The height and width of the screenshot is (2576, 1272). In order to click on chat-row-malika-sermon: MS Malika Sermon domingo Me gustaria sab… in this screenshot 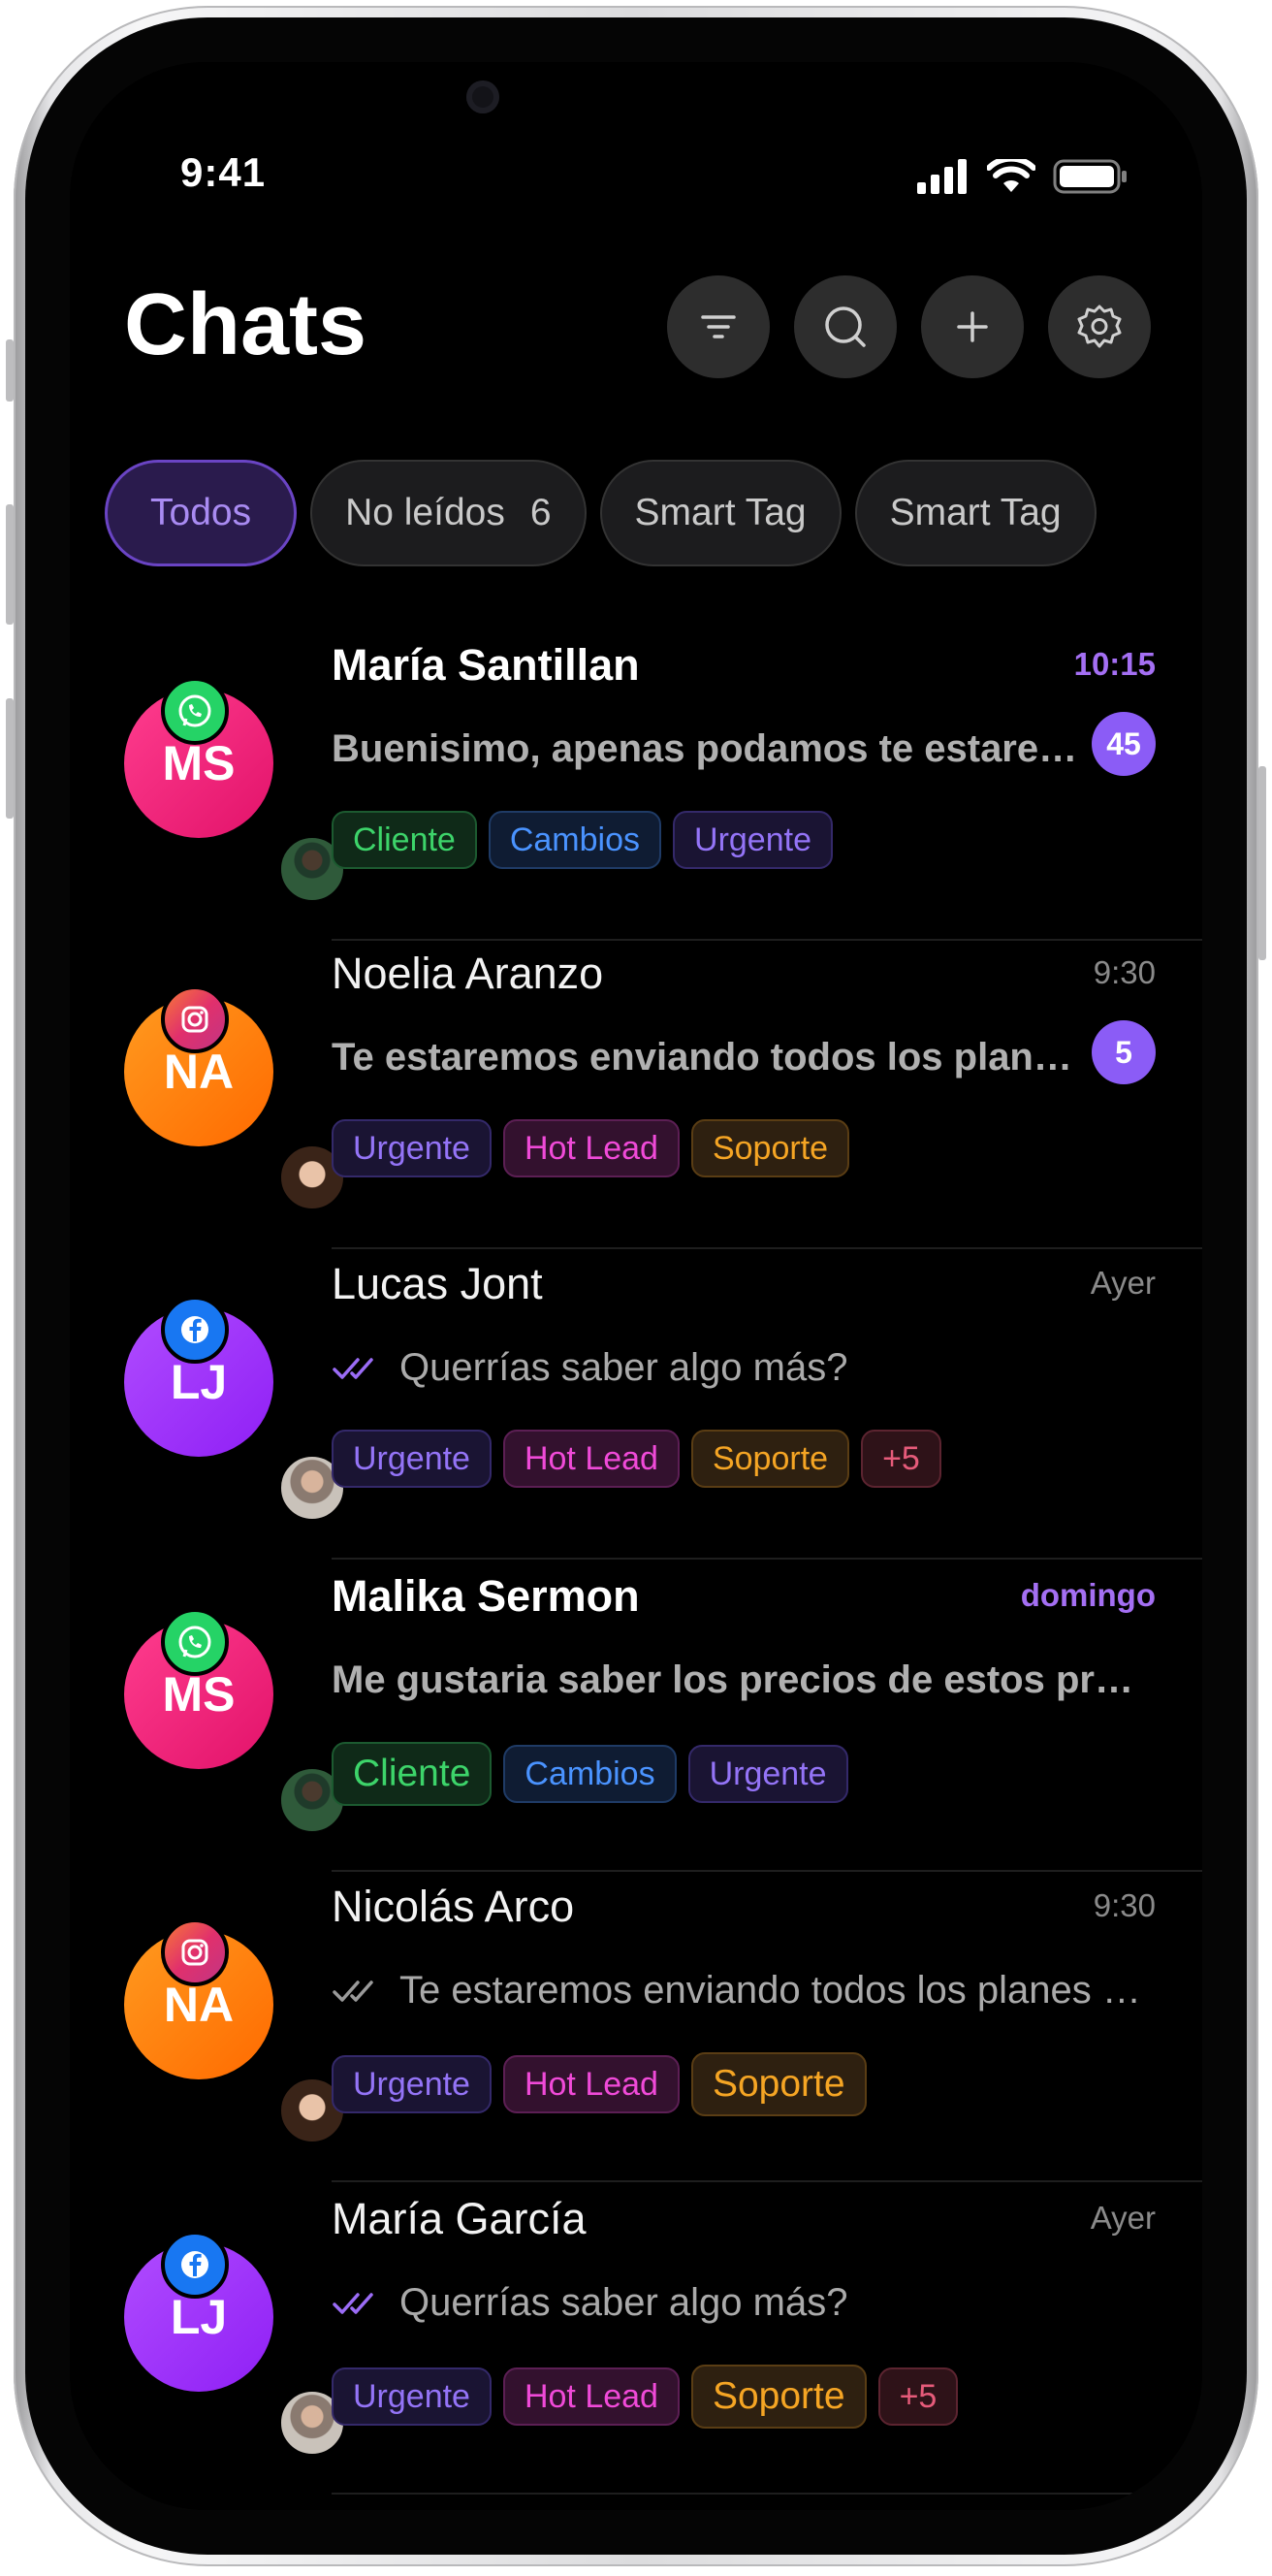, I will do `click(636, 1717)`.